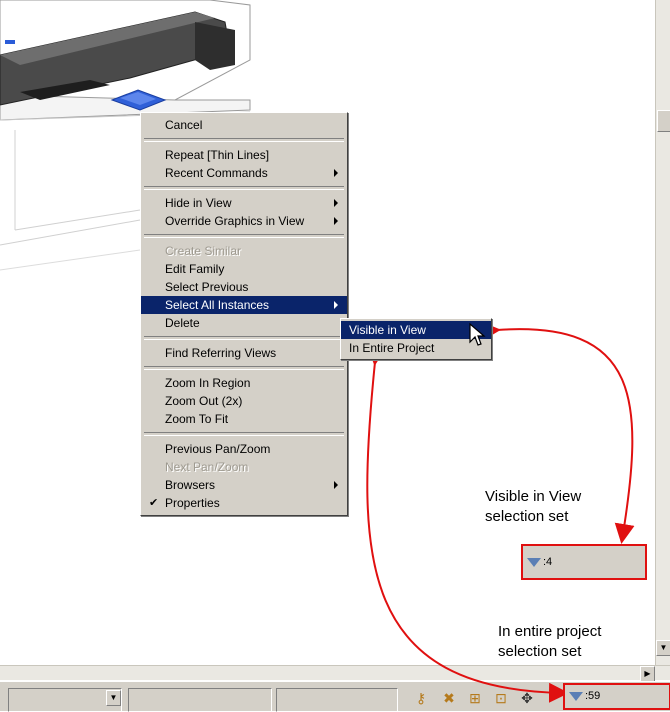  What do you see at coordinates (663, 121) in the screenshot?
I see `vertical-scroll-thumb` at bounding box center [663, 121].